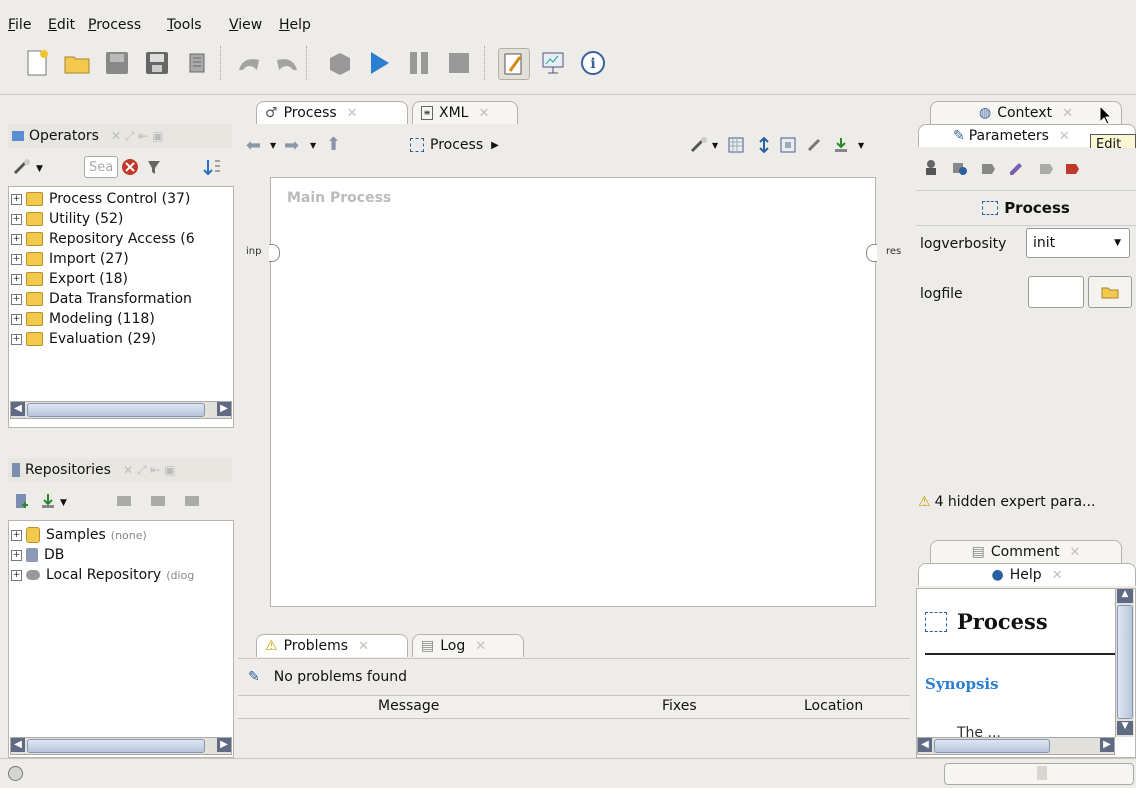 The height and width of the screenshot is (788, 1136). I want to click on result-port, so click(871, 253).